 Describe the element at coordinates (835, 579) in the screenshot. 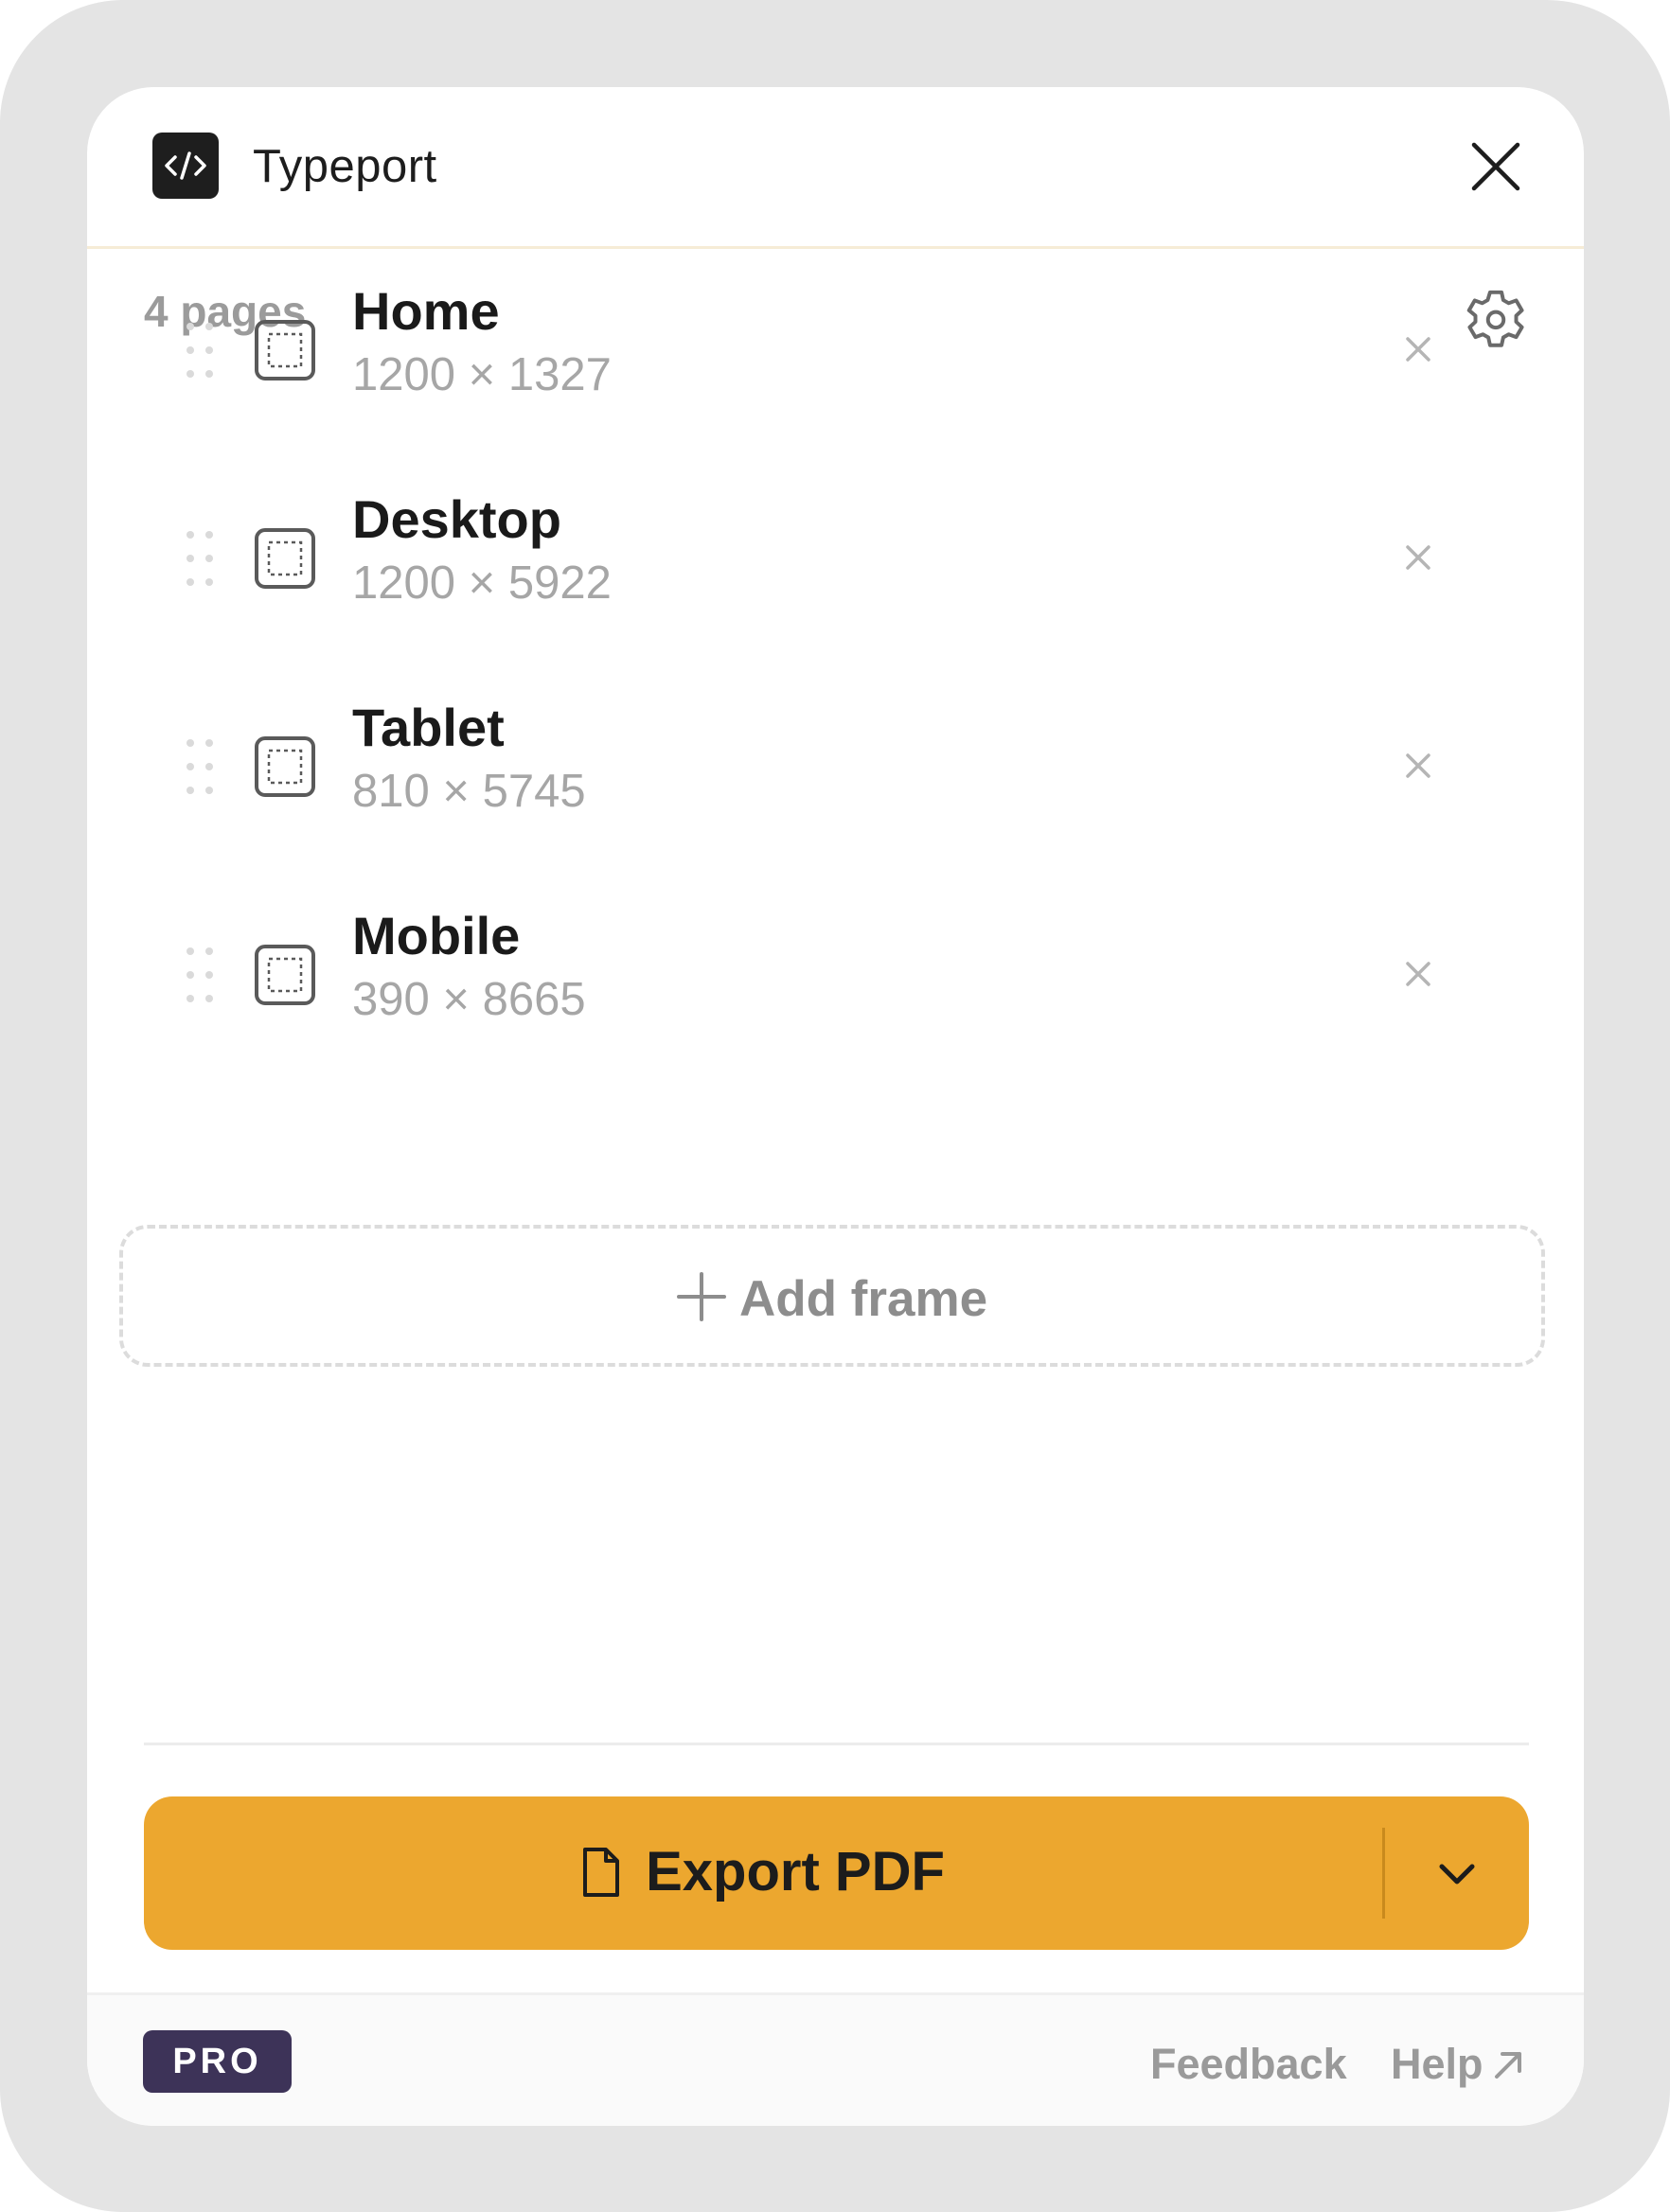

I see `frame-item: Desktop 1200 × 5922` at that location.